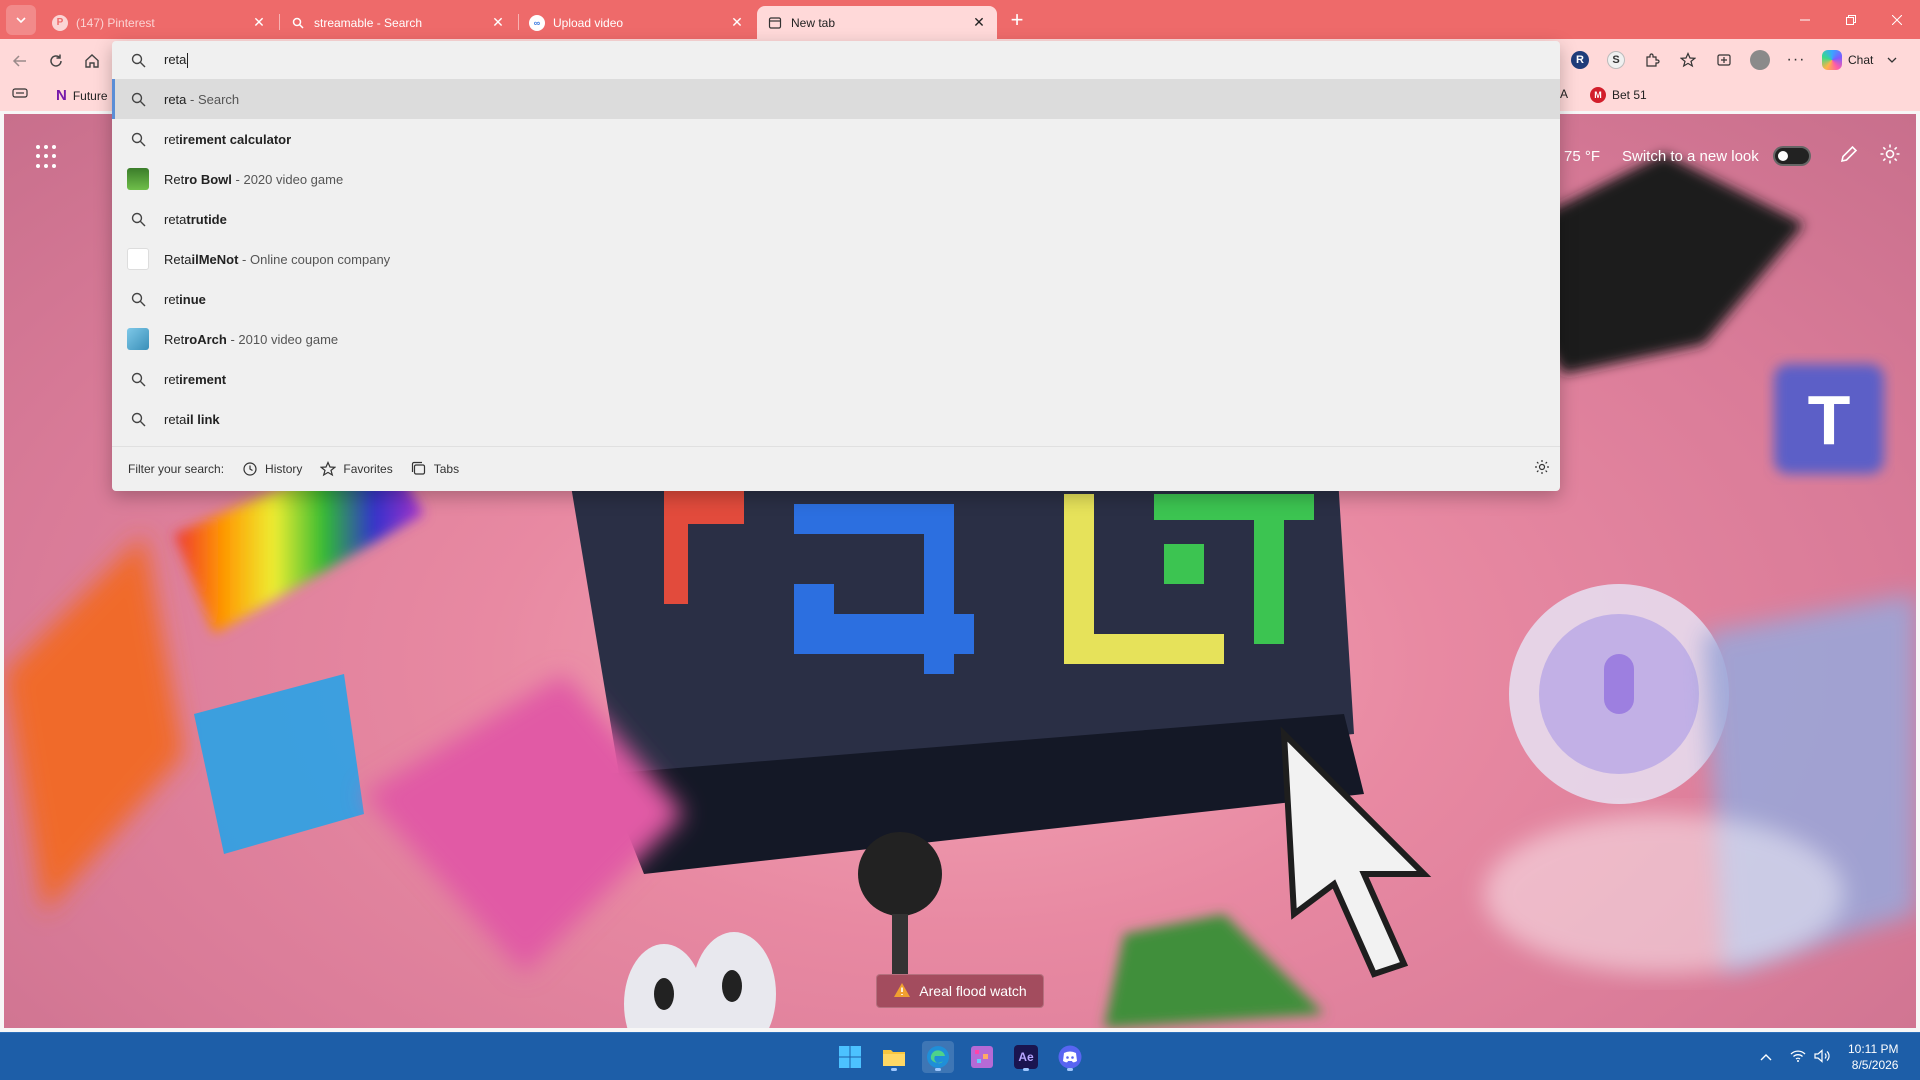 This screenshot has height=1080, width=1920. What do you see at coordinates (1582, 156) in the screenshot?
I see `weather-temperature: 75 °F` at bounding box center [1582, 156].